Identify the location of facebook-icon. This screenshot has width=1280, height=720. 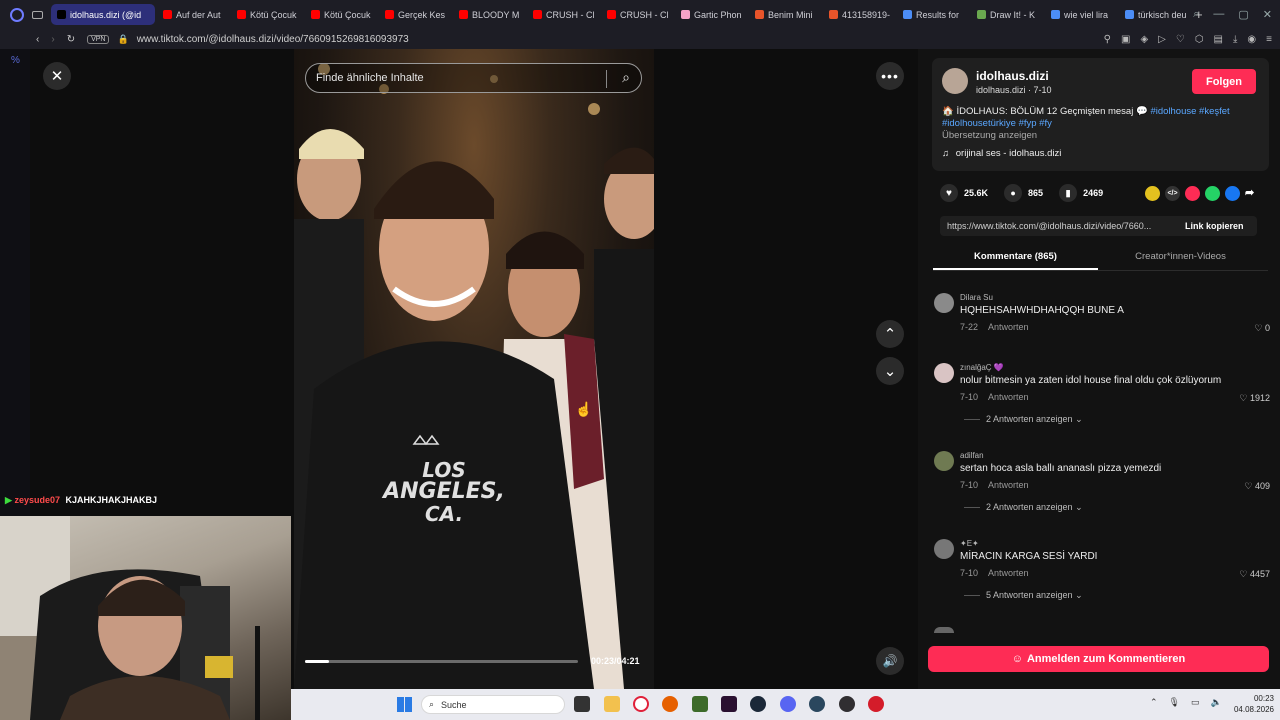
(1232, 193).